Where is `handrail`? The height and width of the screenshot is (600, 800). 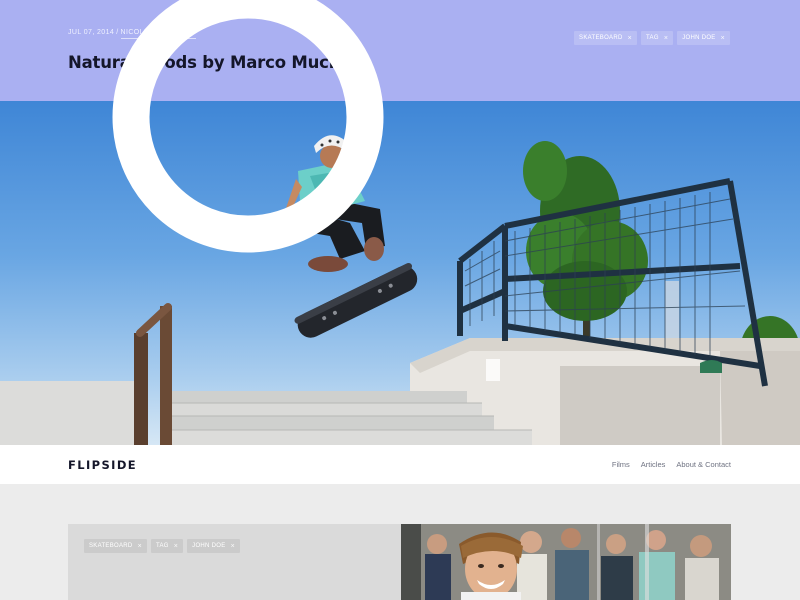
handrail is located at coordinates (153, 374).